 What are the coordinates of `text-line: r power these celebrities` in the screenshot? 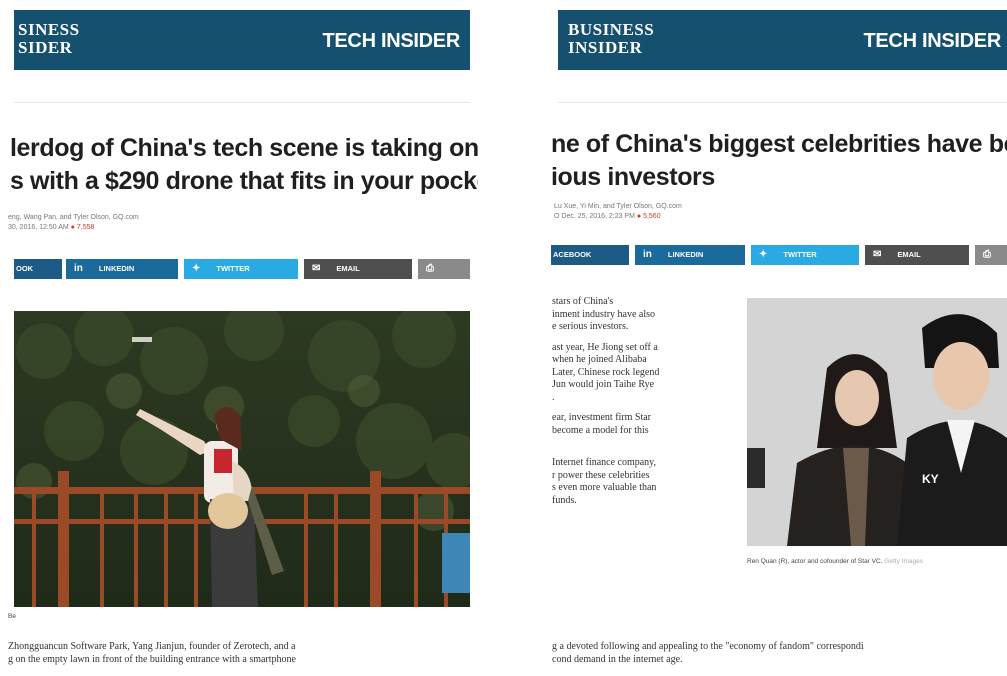 It's located at (601, 475).